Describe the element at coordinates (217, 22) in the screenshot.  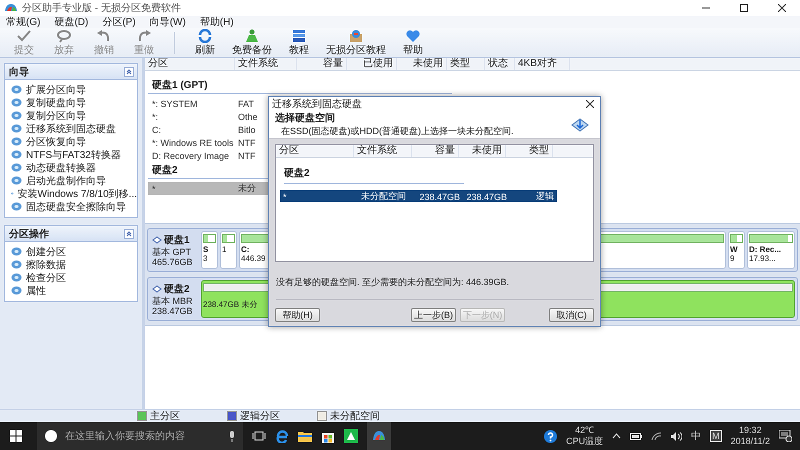
I see `menu-item: 帮助(H)` at that location.